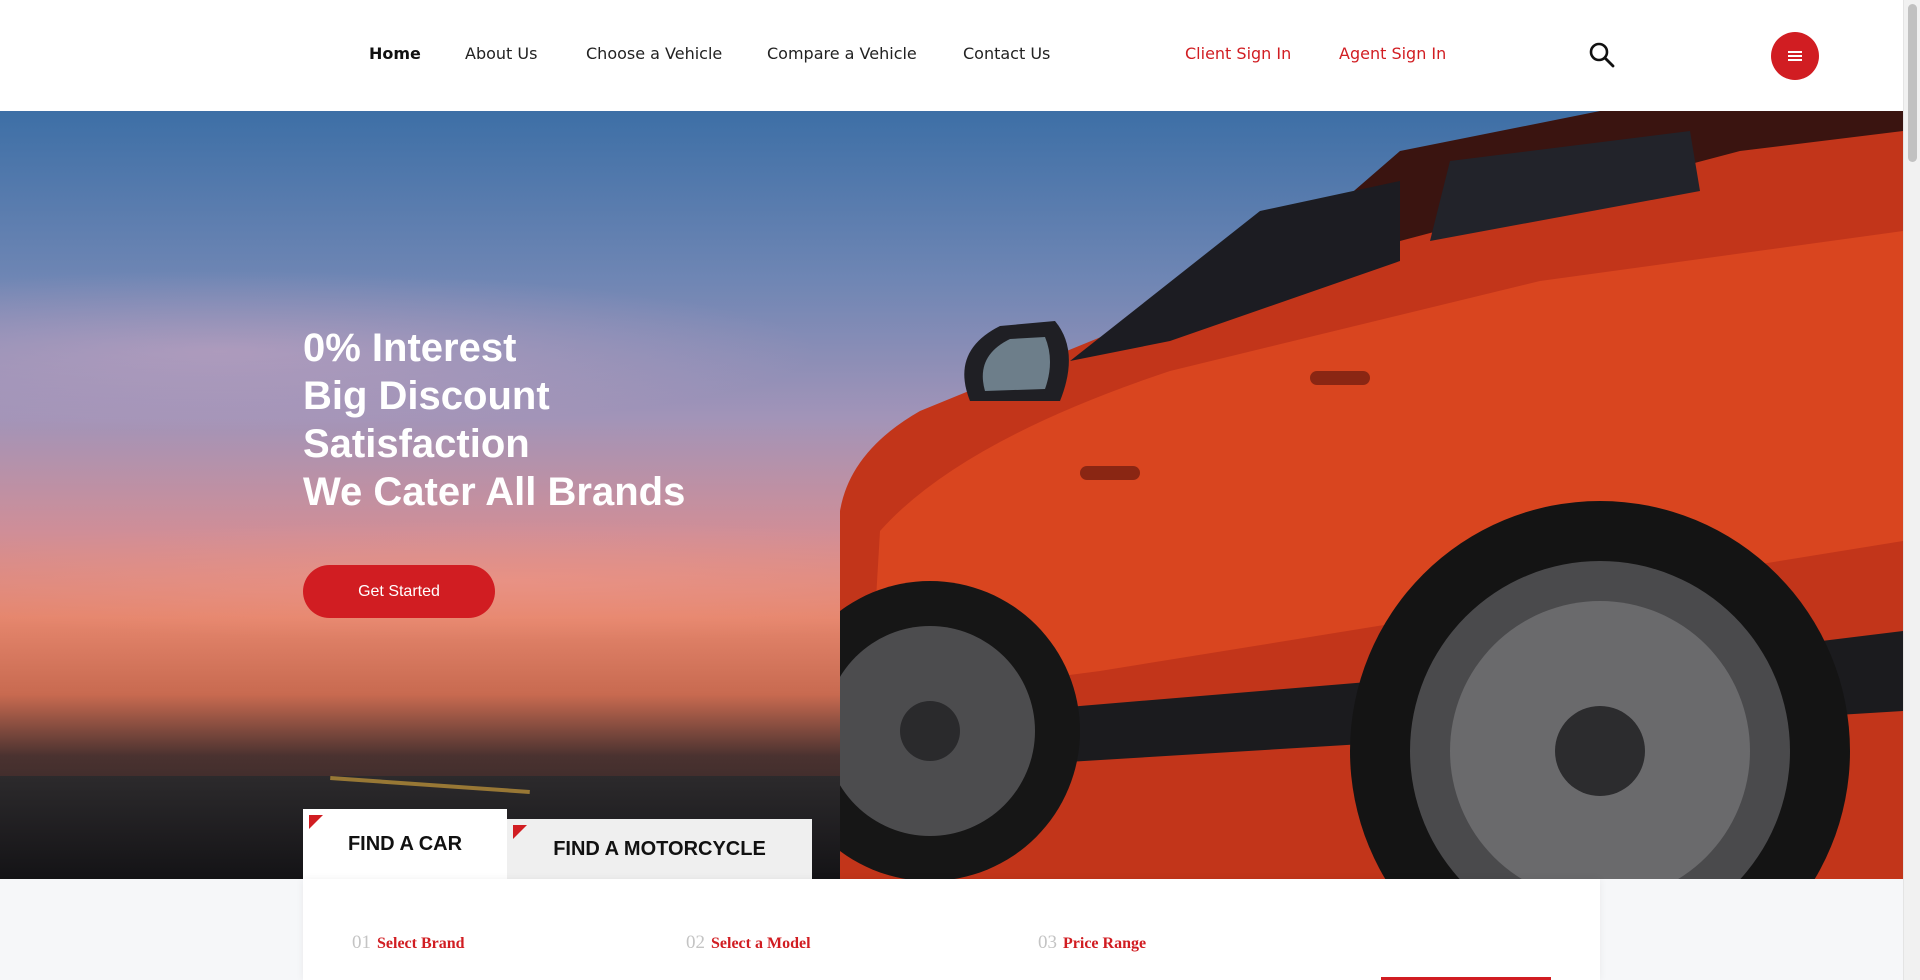  I want to click on step-select-model: 02 Select a Model, so click(748, 943).